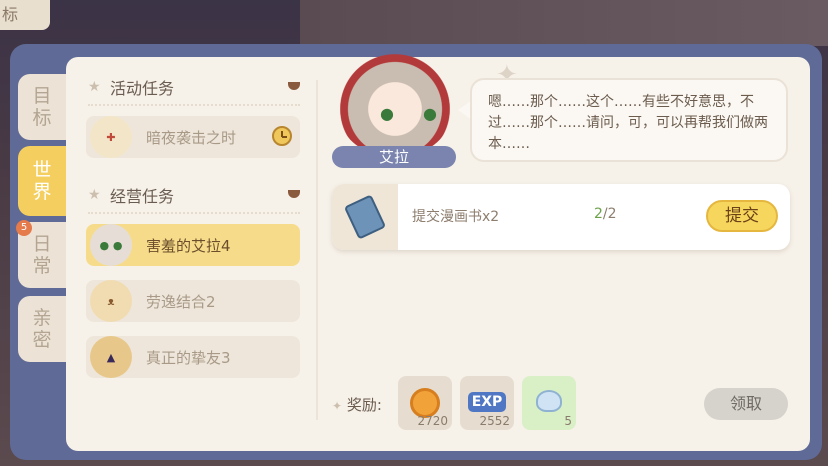  I want to click on daily-badge: 5, so click(24, 228).